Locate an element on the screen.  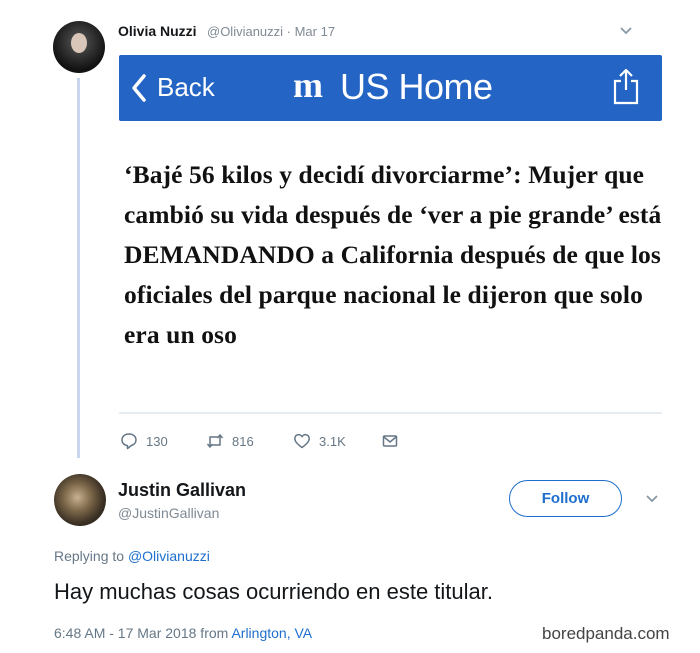
direct-message-action is located at coordinates (390, 441).